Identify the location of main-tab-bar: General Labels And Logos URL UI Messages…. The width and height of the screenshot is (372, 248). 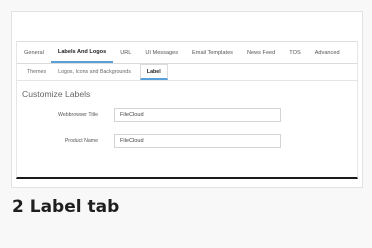
(187, 52).